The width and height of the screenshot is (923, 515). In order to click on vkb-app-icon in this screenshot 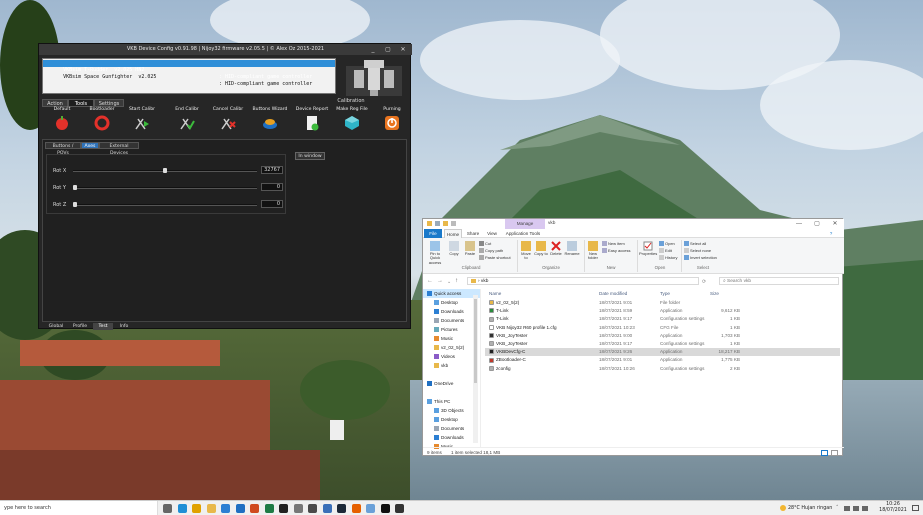, I will do `click(283, 508)`.